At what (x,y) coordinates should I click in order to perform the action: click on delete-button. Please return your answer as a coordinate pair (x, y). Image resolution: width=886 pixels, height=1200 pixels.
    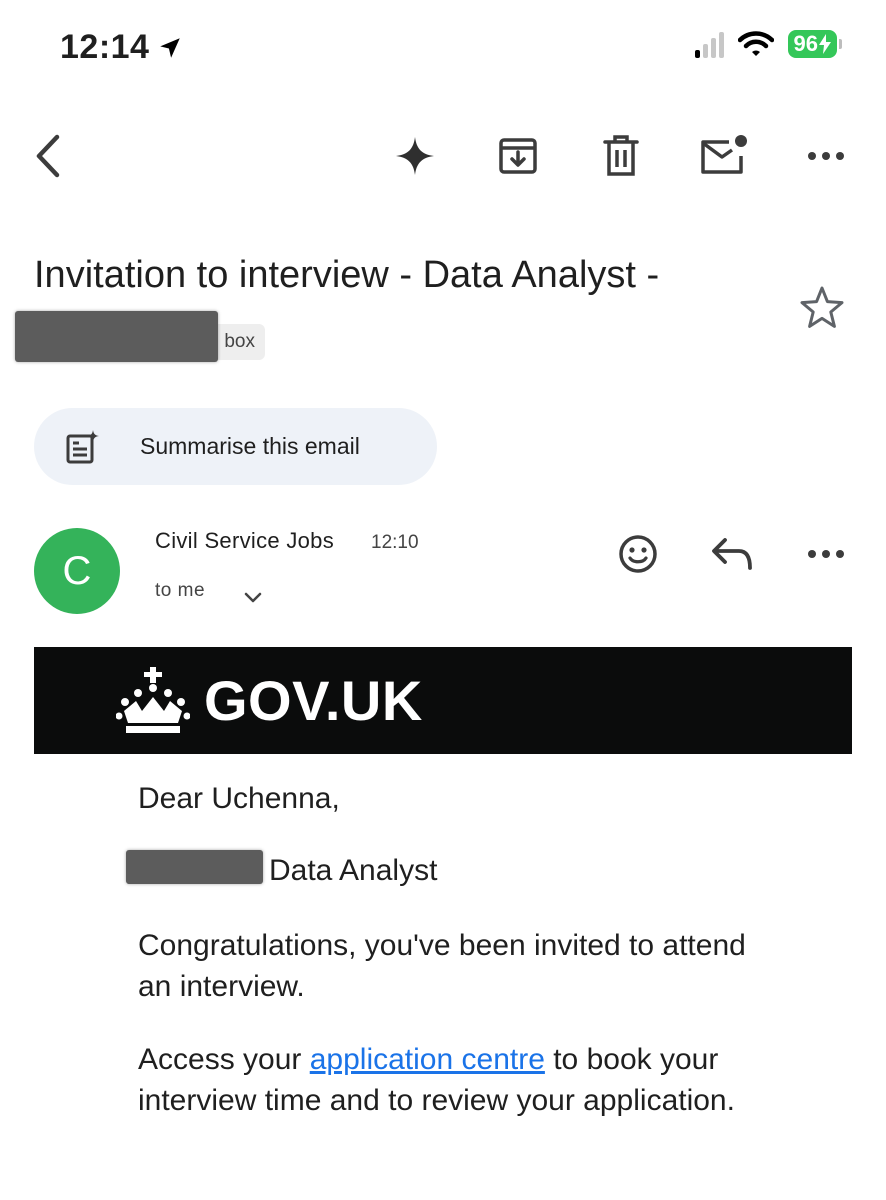
    Looking at the image, I should click on (621, 156).